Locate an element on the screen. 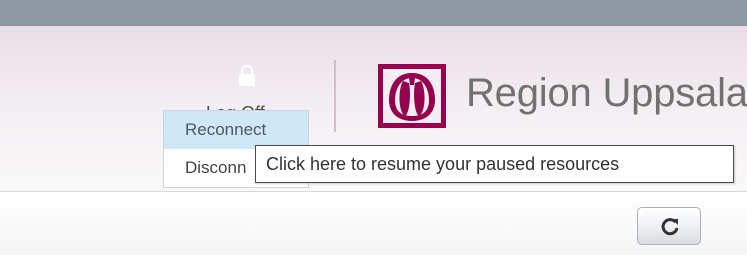 This screenshot has height=255, width=747. logo-text: Region Uppsala is located at coordinates (606, 93).